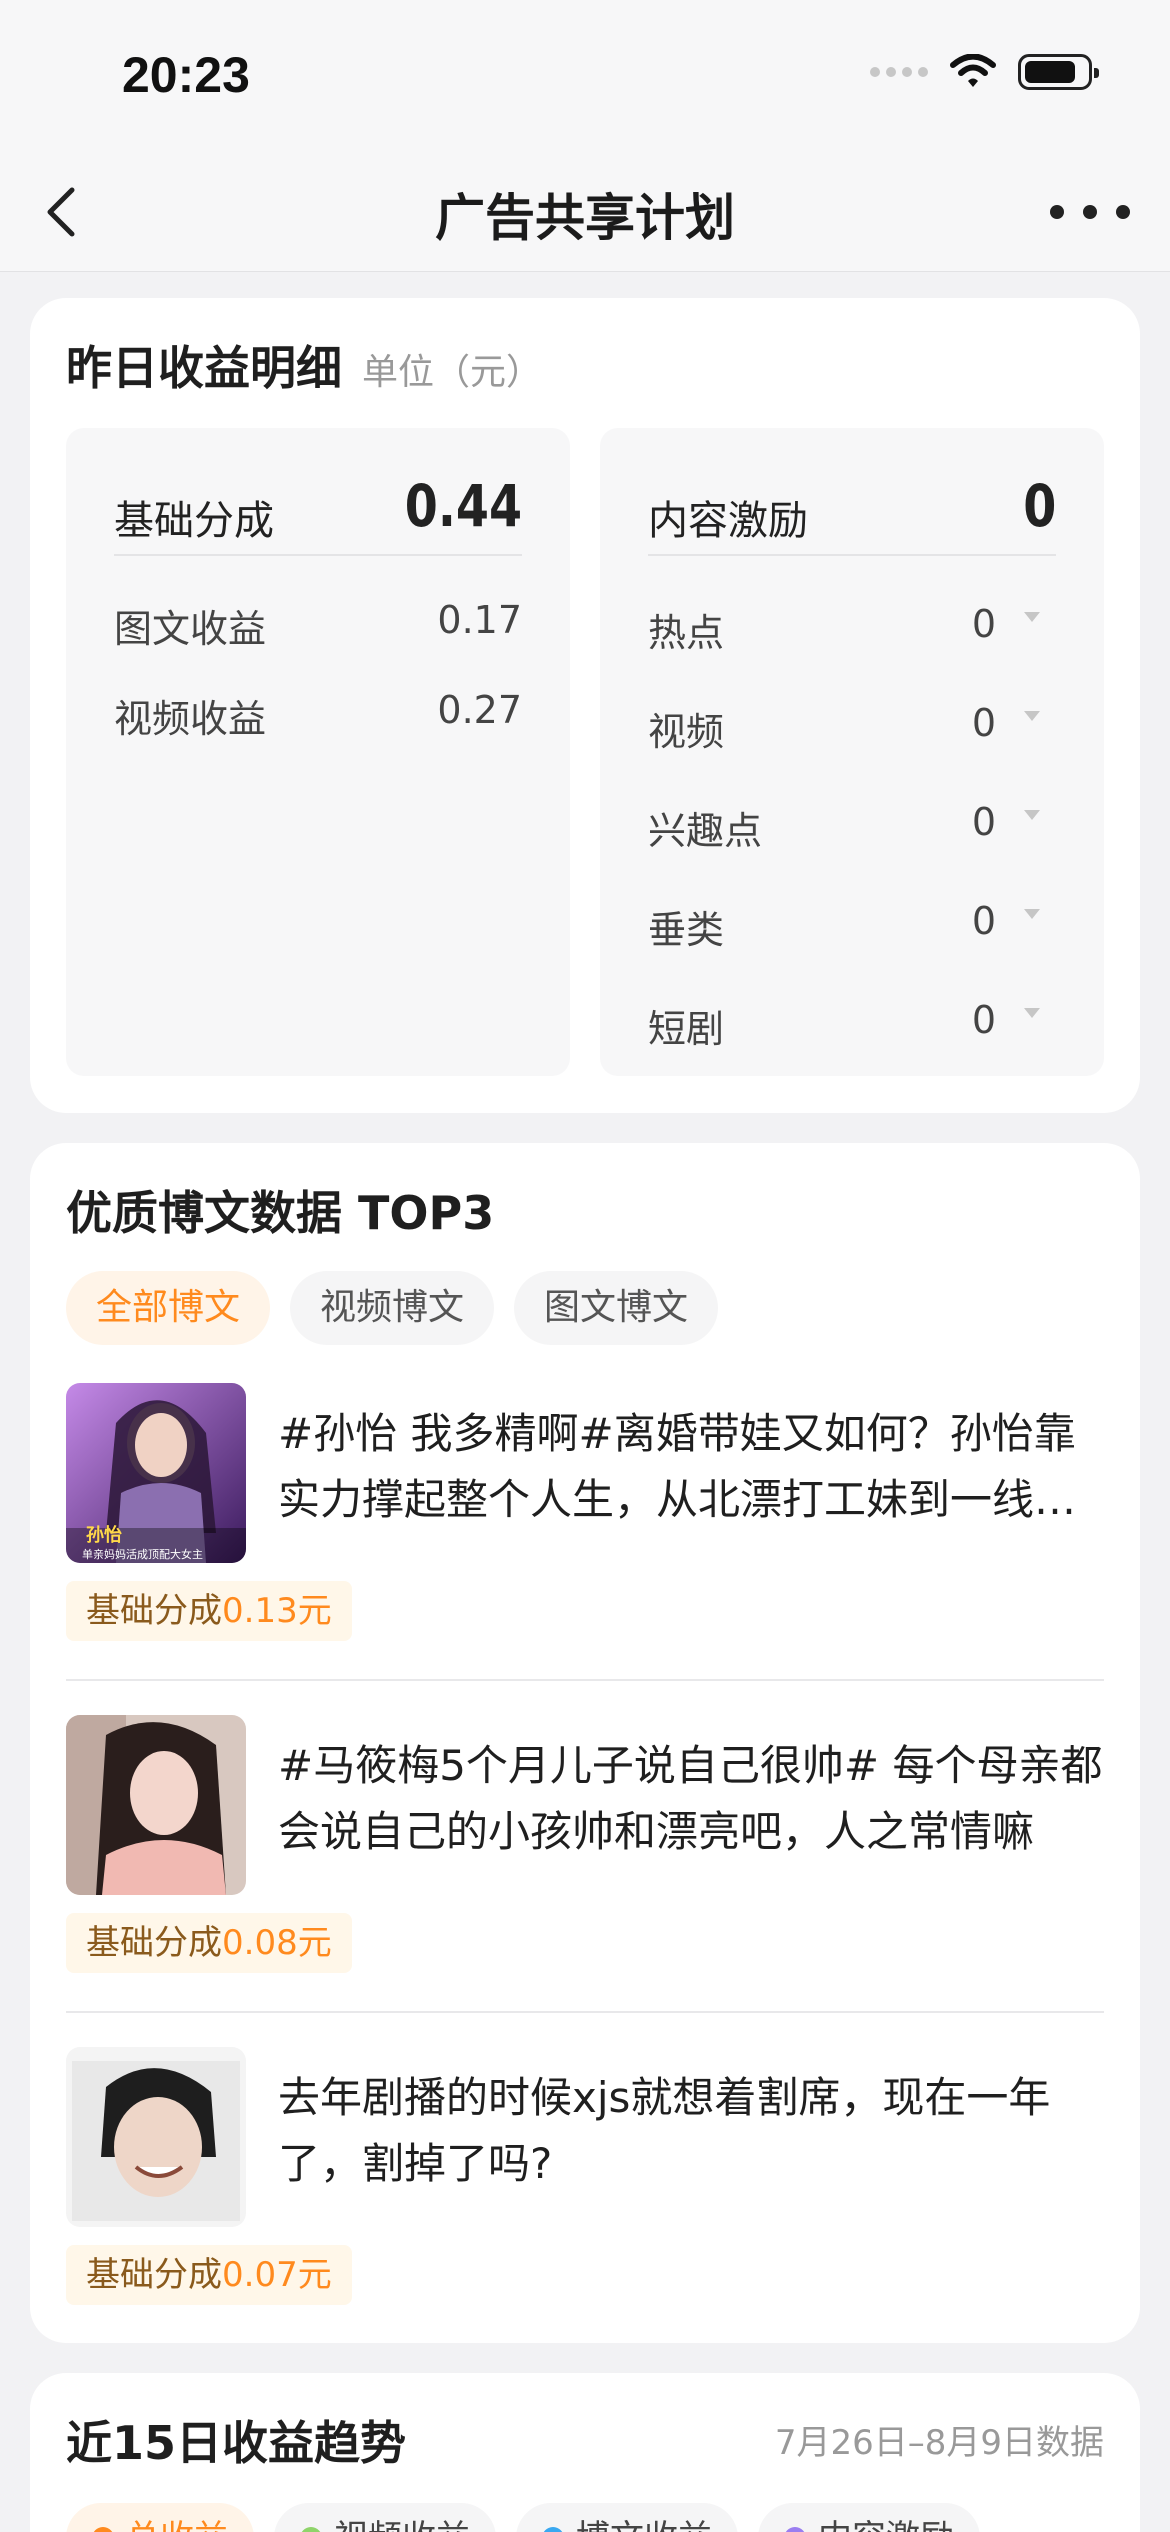 This screenshot has height=2532, width=1170. Describe the element at coordinates (686, 1029) in the screenshot. I see `row-label: 短剧` at that location.